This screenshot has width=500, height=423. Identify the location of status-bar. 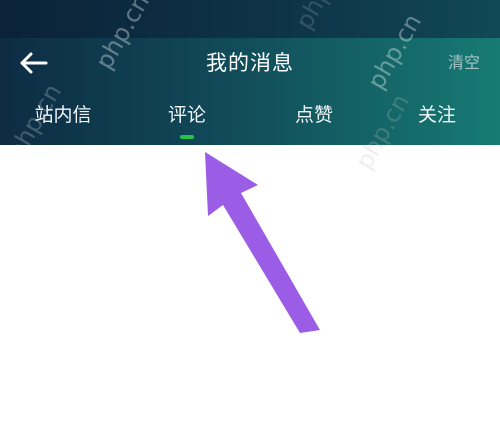
(250, 19).